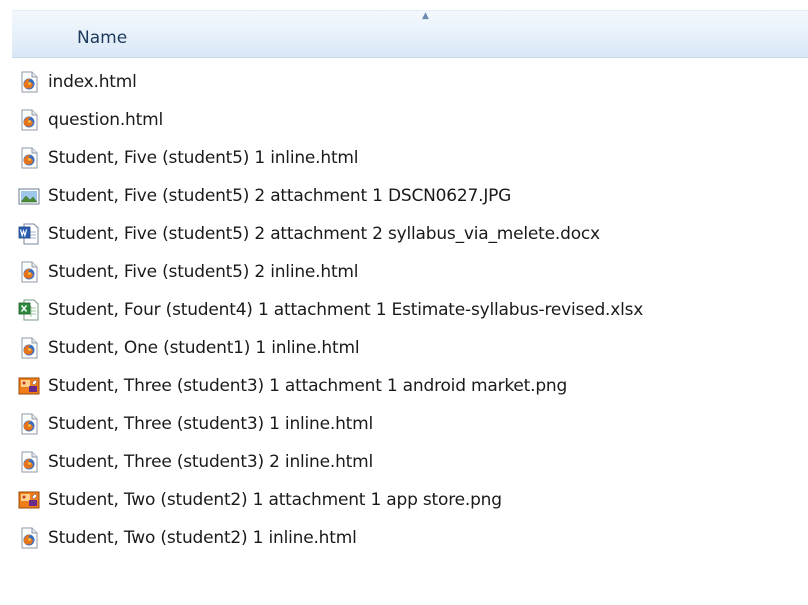  Describe the element at coordinates (211, 462) in the screenshot. I see `file-name: Student, Three (student3) 2 inline.html` at that location.